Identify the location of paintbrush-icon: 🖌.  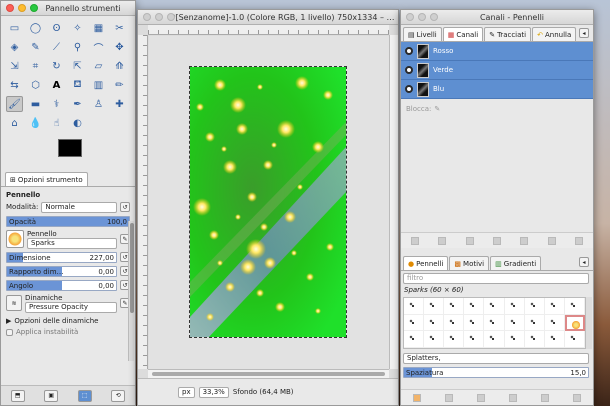
(14, 104).